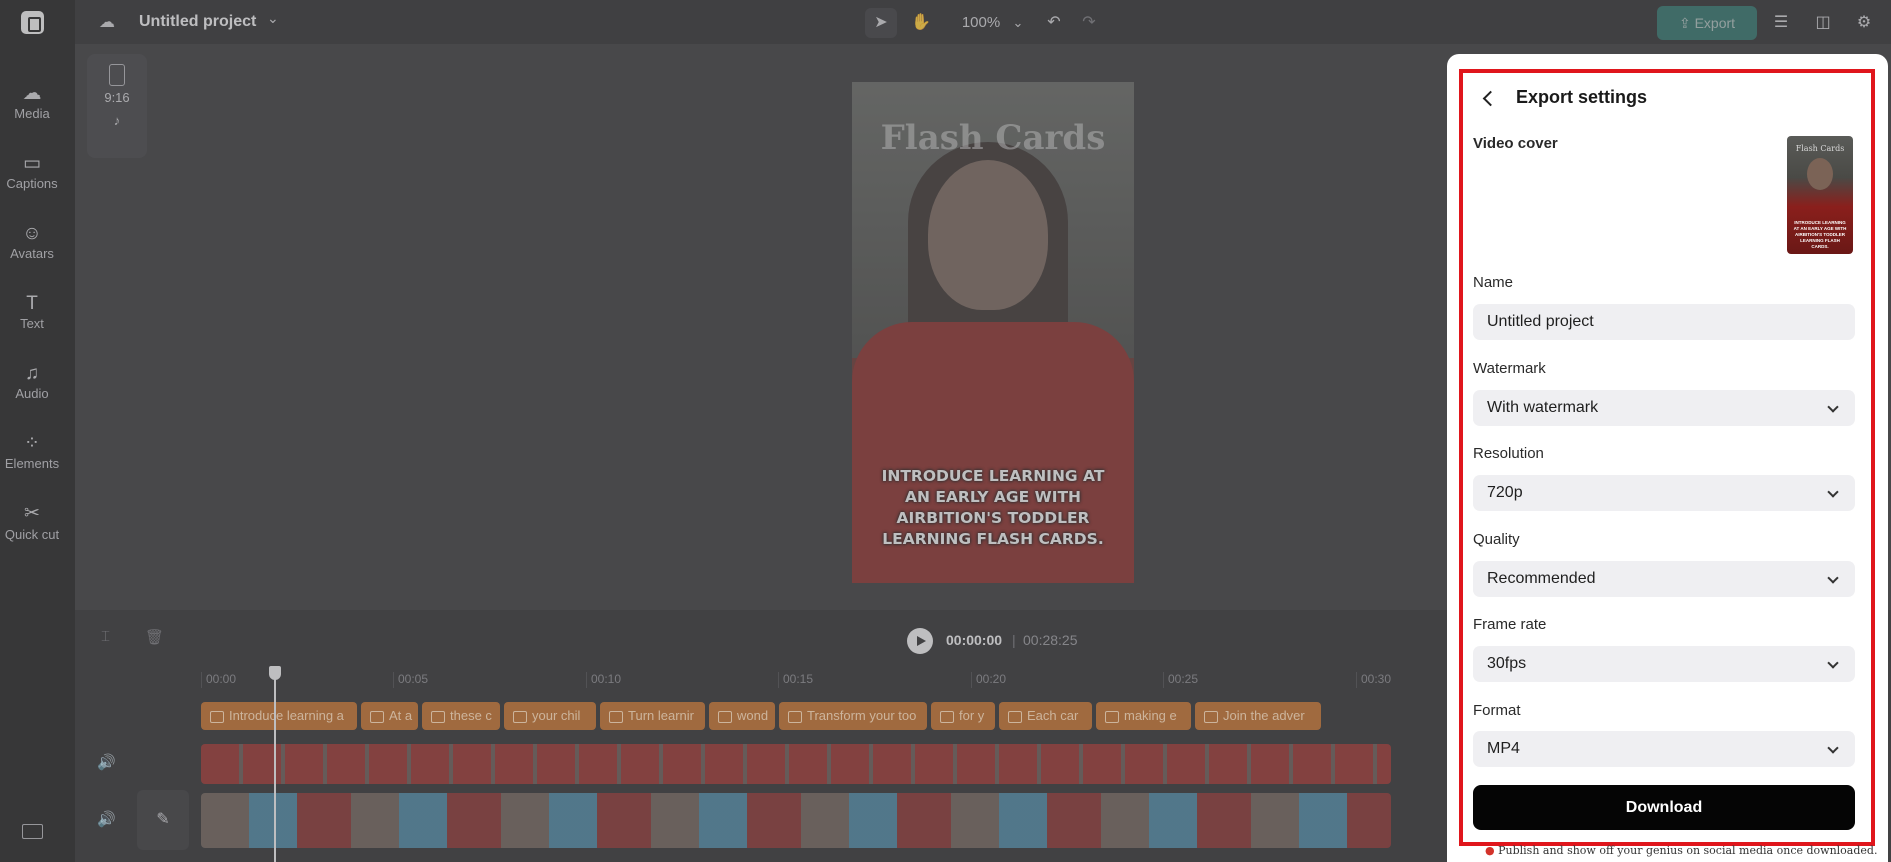  Describe the element at coordinates (1508, 453) in the screenshot. I see `resolution-label: Resolution` at that location.